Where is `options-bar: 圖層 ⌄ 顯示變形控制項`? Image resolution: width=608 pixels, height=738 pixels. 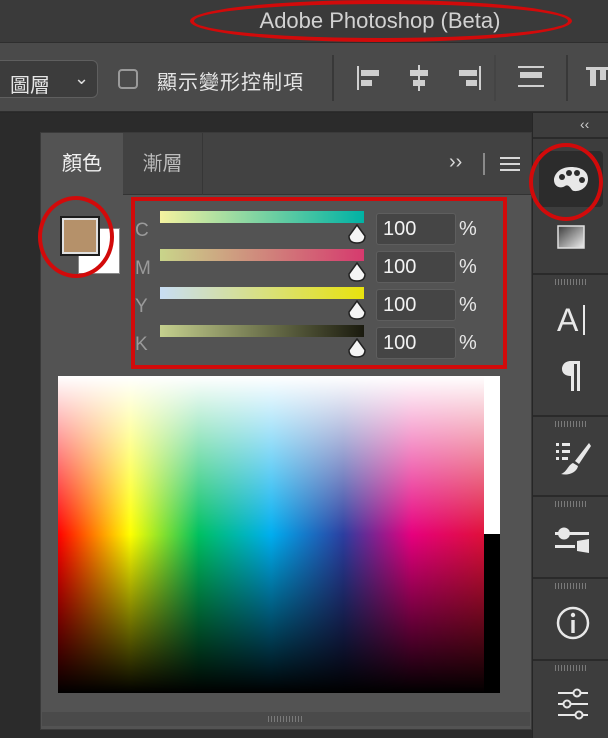 options-bar: 圖層 ⌄ 顯示變形控制項 is located at coordinates (304, 77).